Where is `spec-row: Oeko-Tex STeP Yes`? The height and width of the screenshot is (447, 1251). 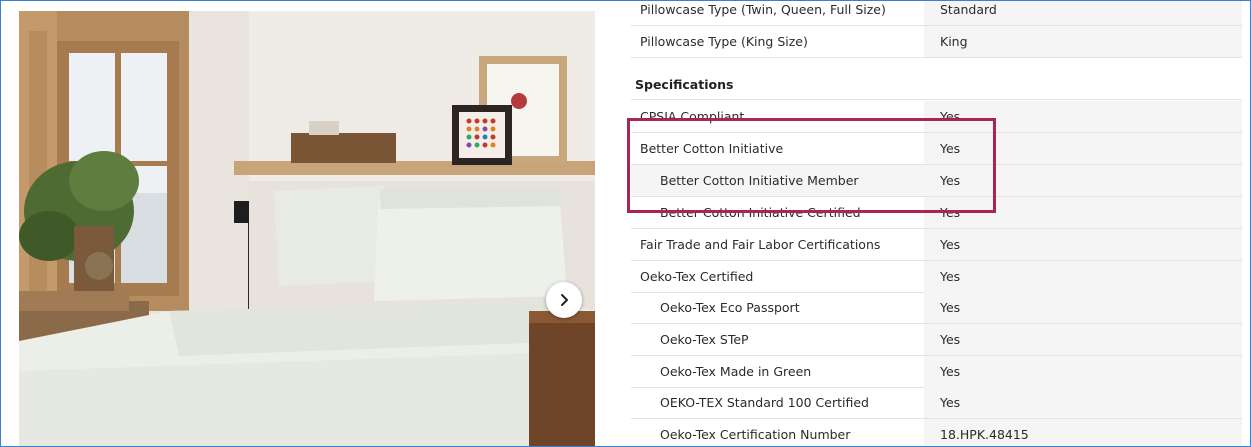
spec-row: Oeko-Tex STeP Yes is located at coordinates (936, 340).